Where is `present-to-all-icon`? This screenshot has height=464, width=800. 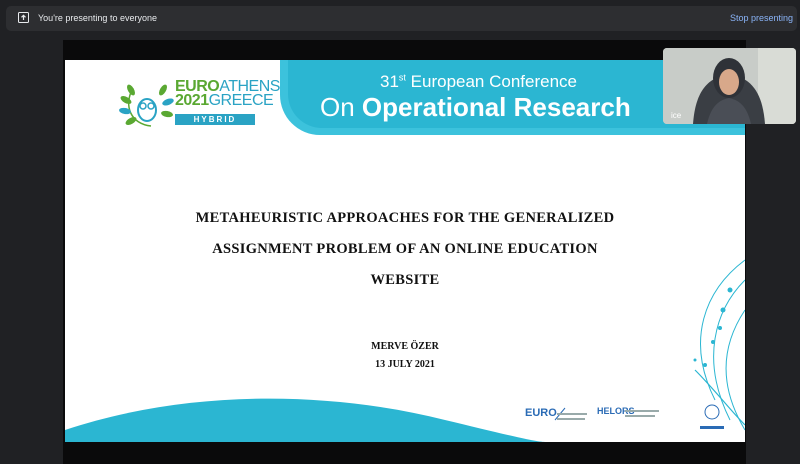 present-to-all-icon is located at coordinates (23, 17).